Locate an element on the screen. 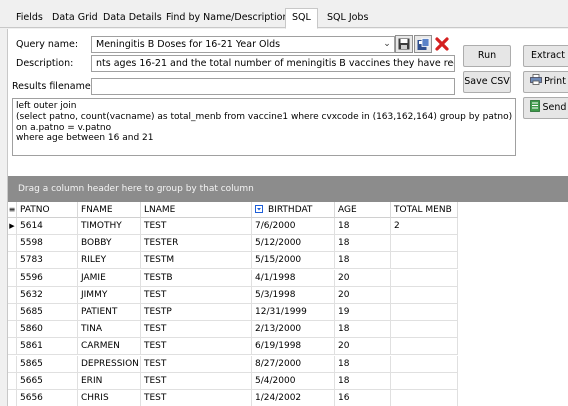 This screenshot has width=568, height=406. tab-find-by-name: Find by Name/Description is located at coordinates (227, 18).